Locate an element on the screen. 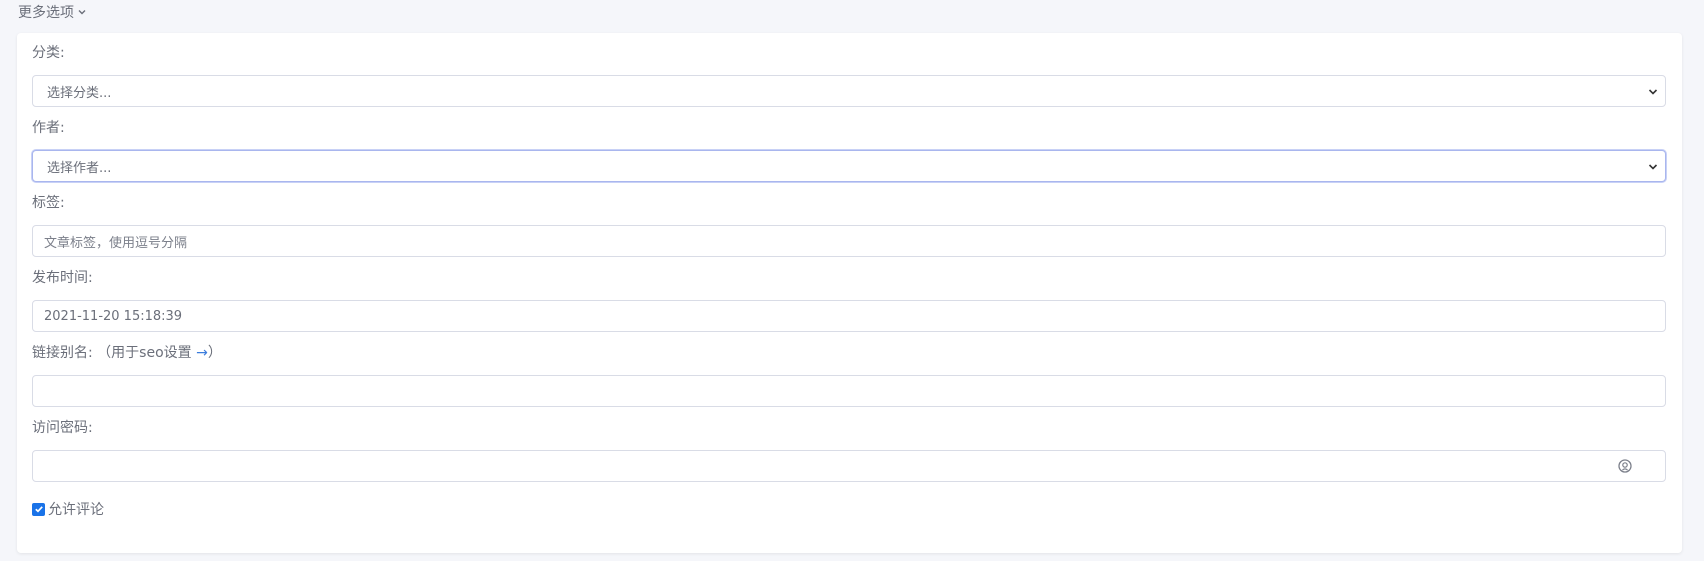  seo-settings-link: → is located at coordinates (202, 353).